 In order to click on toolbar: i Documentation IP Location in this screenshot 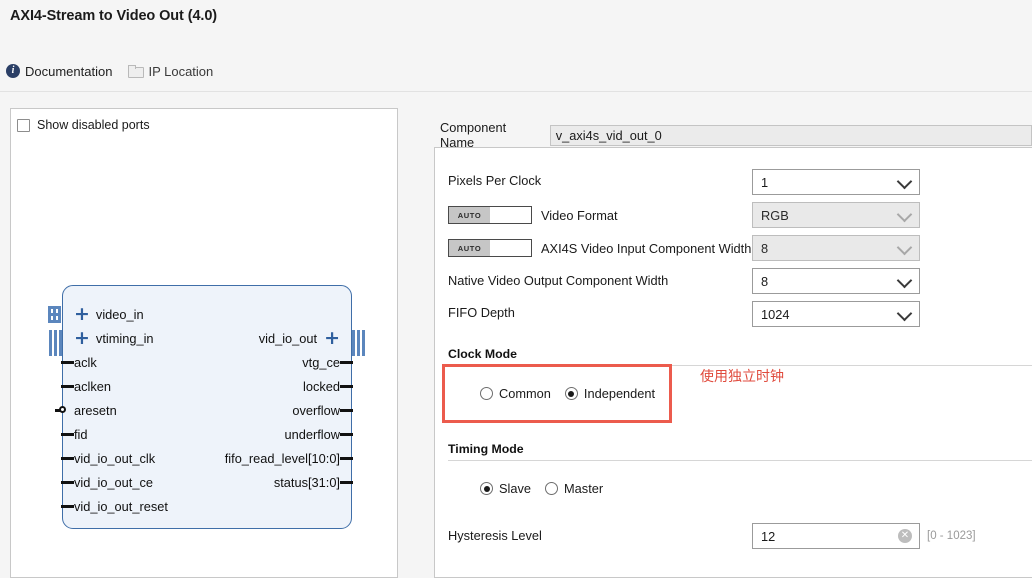, I will do `click(516, 71)`.